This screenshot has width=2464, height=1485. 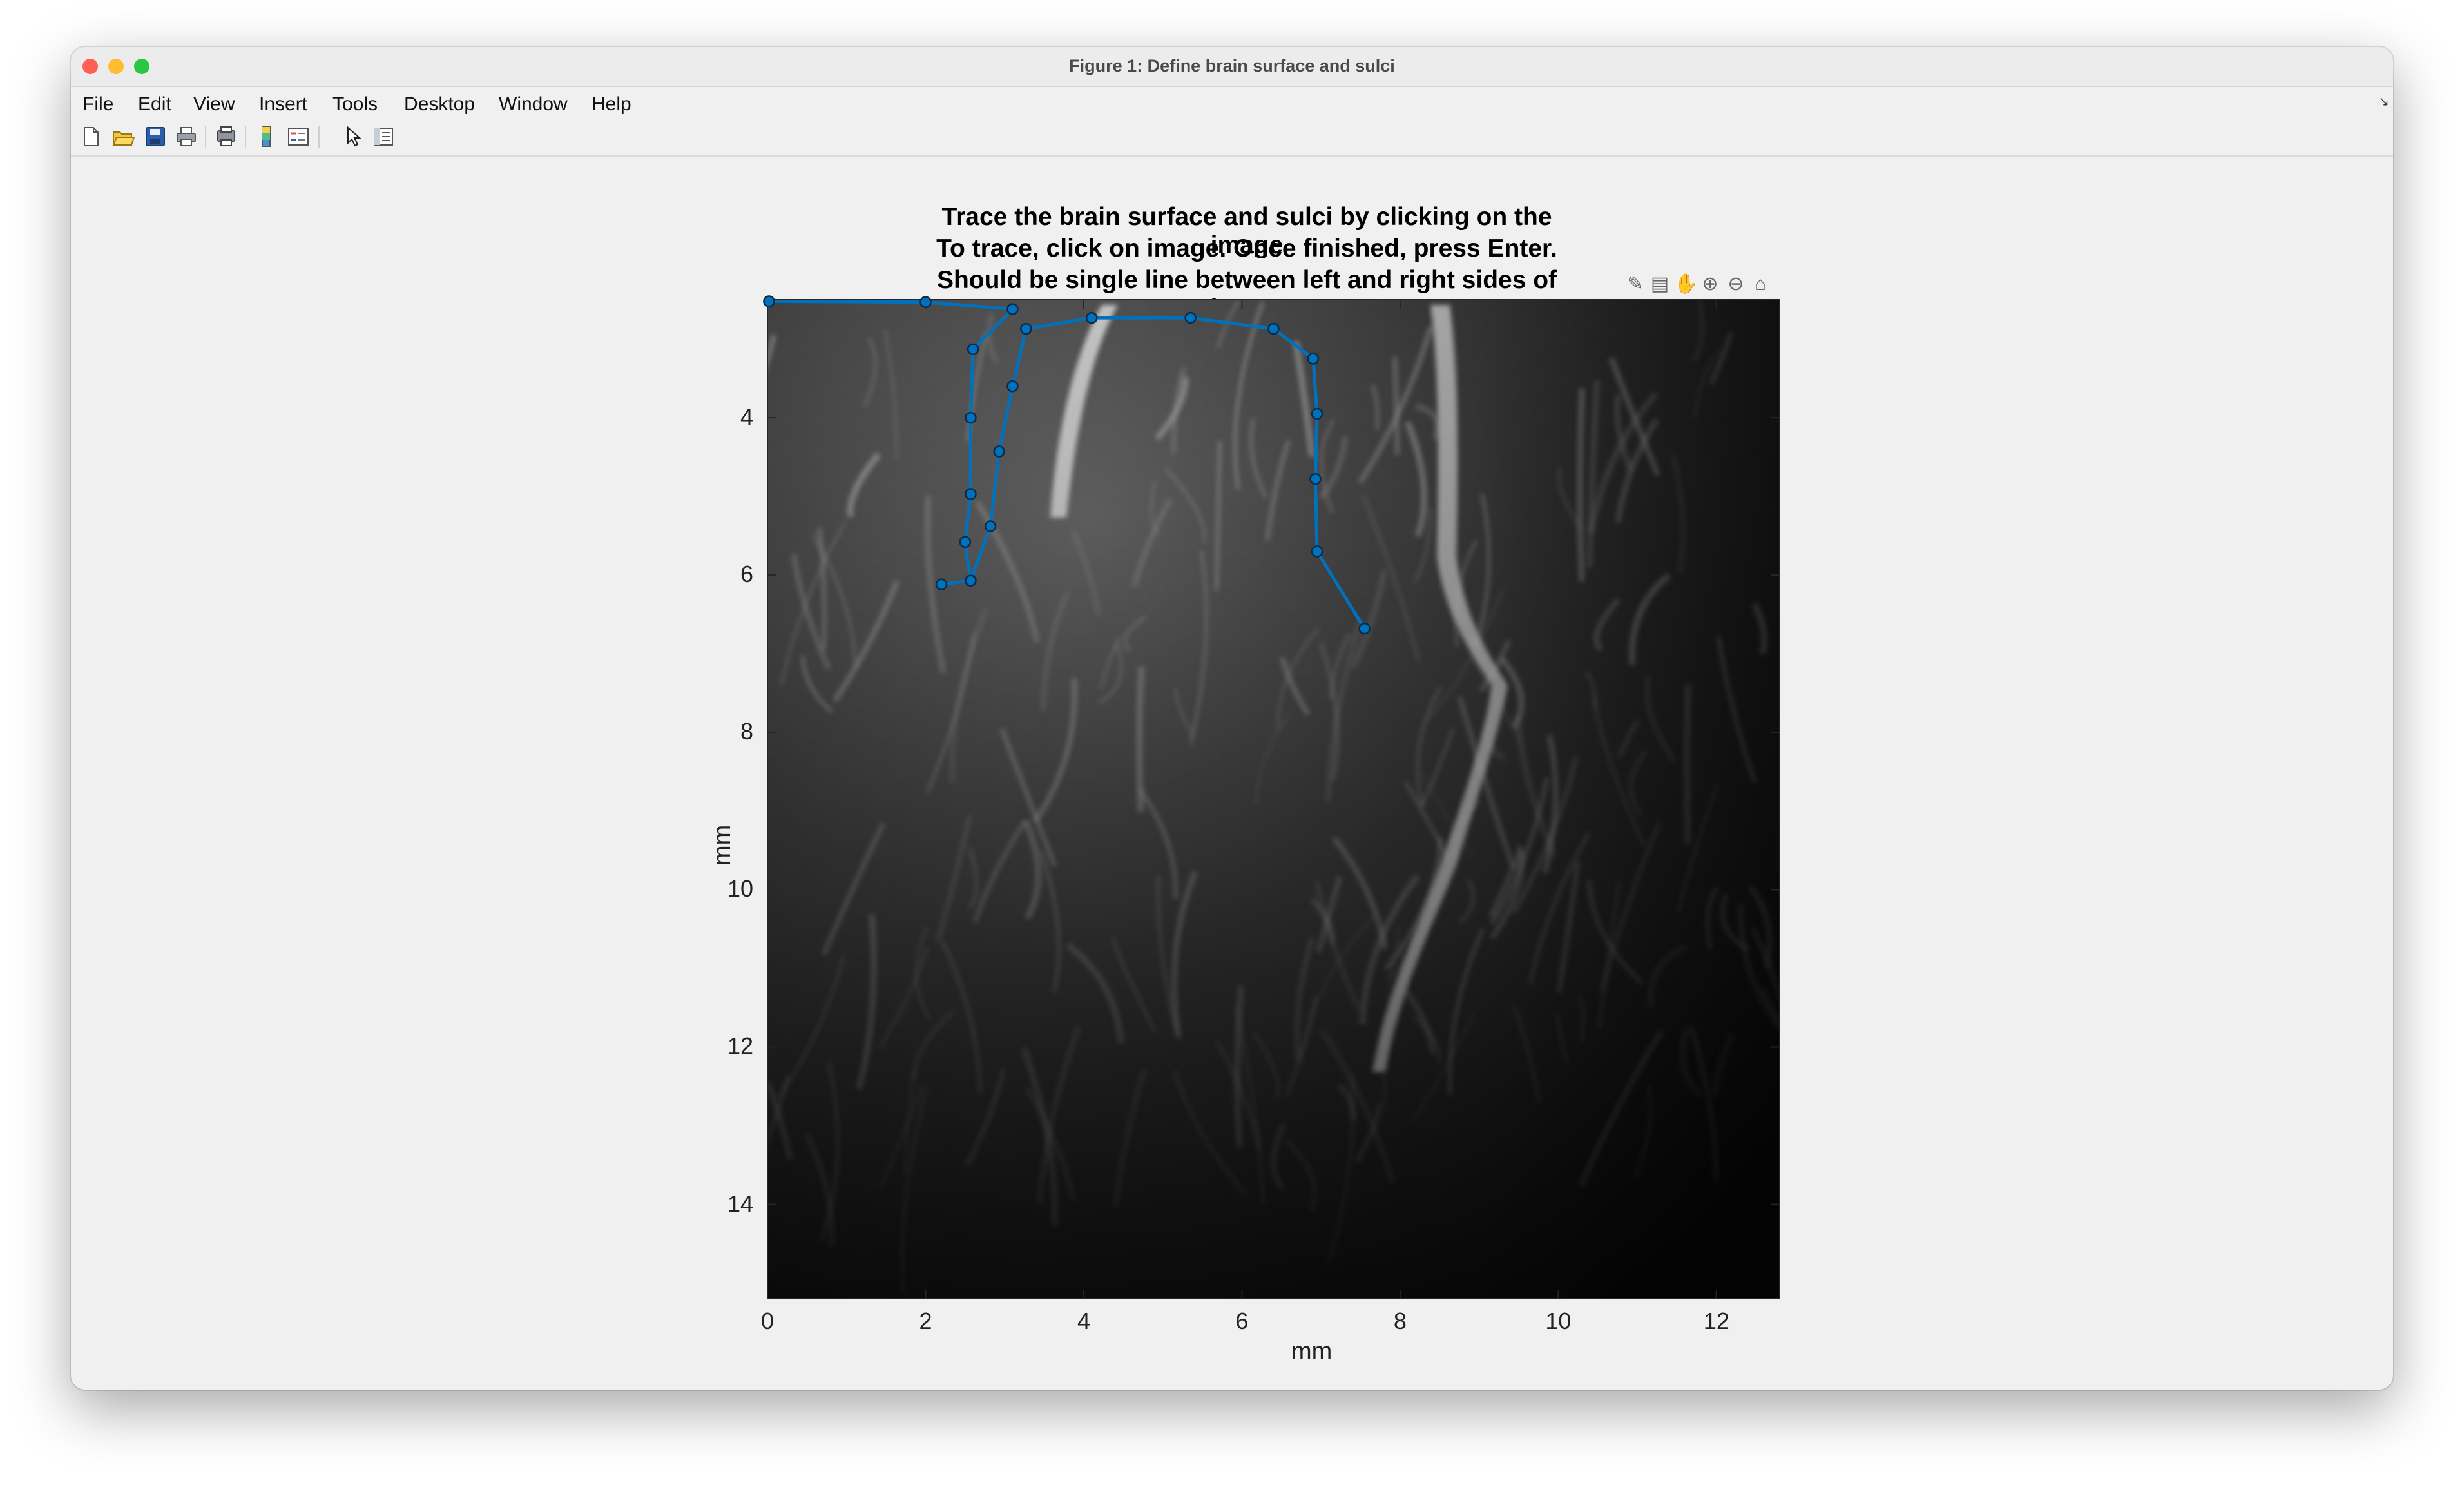 What do you see at coordinates (226, 136) in the screenshot?
I see `print-preview-icon` at bounding box center [226, 136].